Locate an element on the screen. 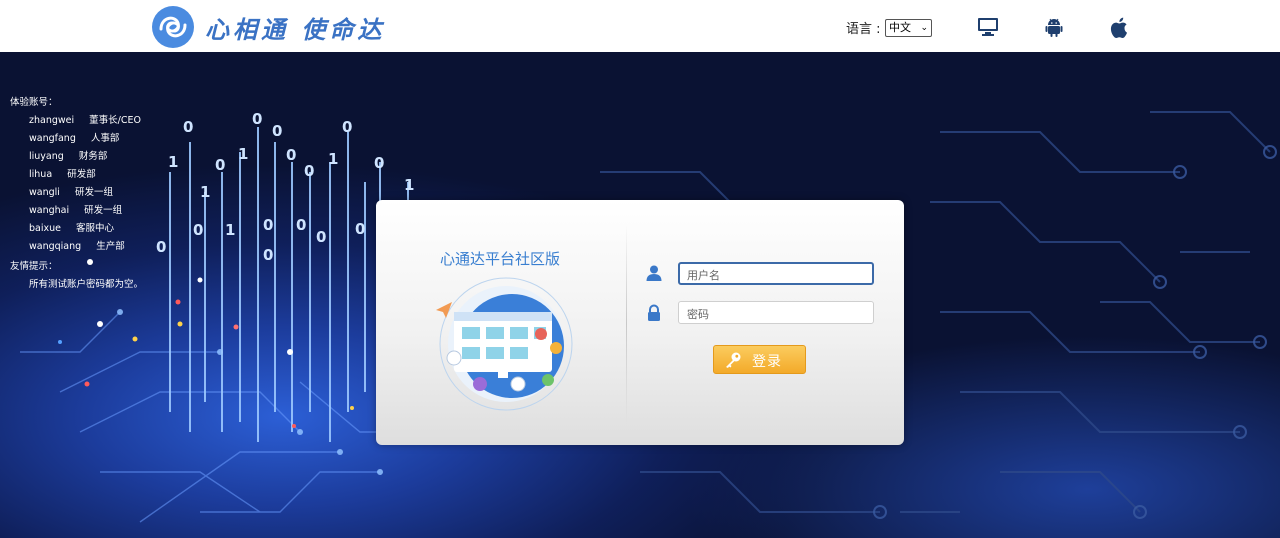  desktop-icon is located at coordinates (988, 27).